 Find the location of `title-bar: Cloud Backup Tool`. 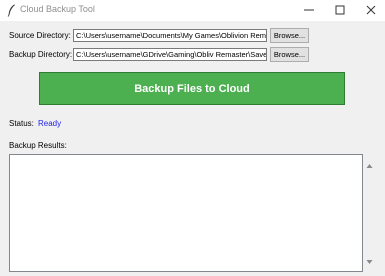

title-bar: Cloud Backup Tool is located at coordinates (192, 10).